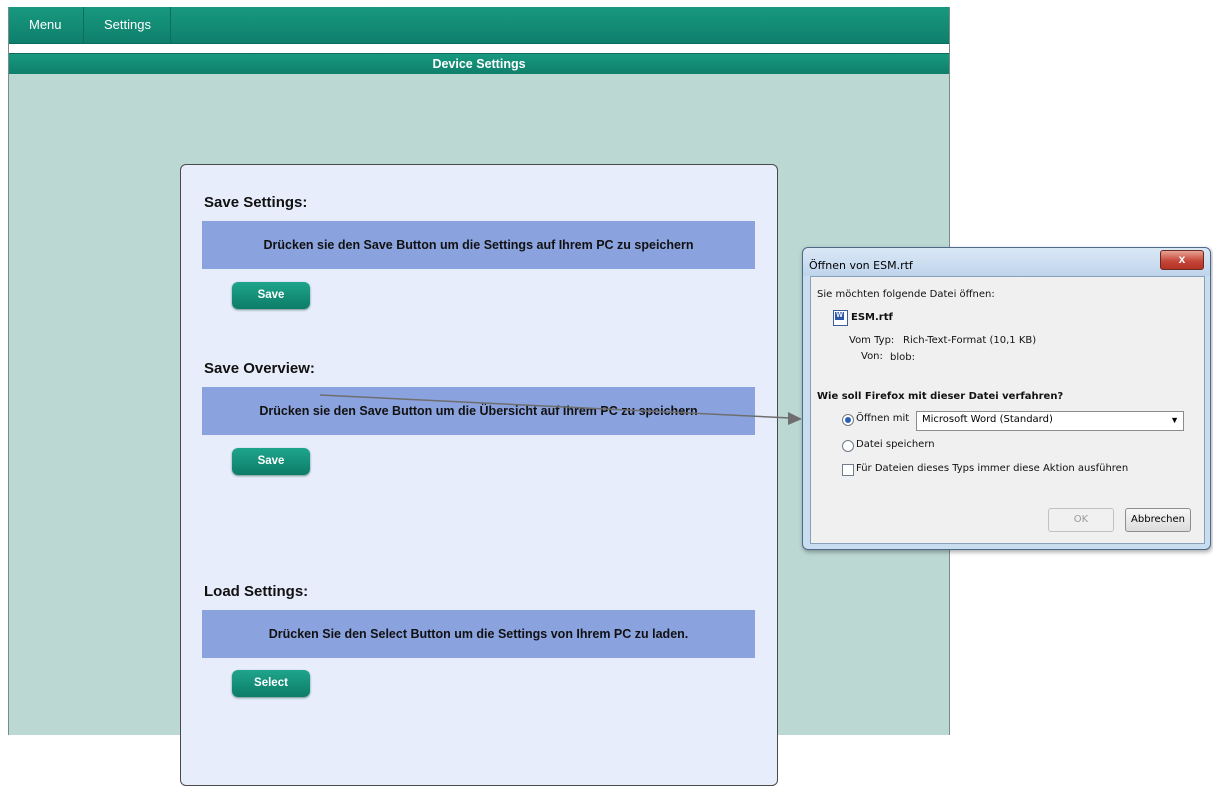 The height and width of the screenshot is (786, 1213). What do you see at coordinates (479, 25) in the screenshot?
I see `menu-bar: Menu Settings` at bounding box center [479, 25].